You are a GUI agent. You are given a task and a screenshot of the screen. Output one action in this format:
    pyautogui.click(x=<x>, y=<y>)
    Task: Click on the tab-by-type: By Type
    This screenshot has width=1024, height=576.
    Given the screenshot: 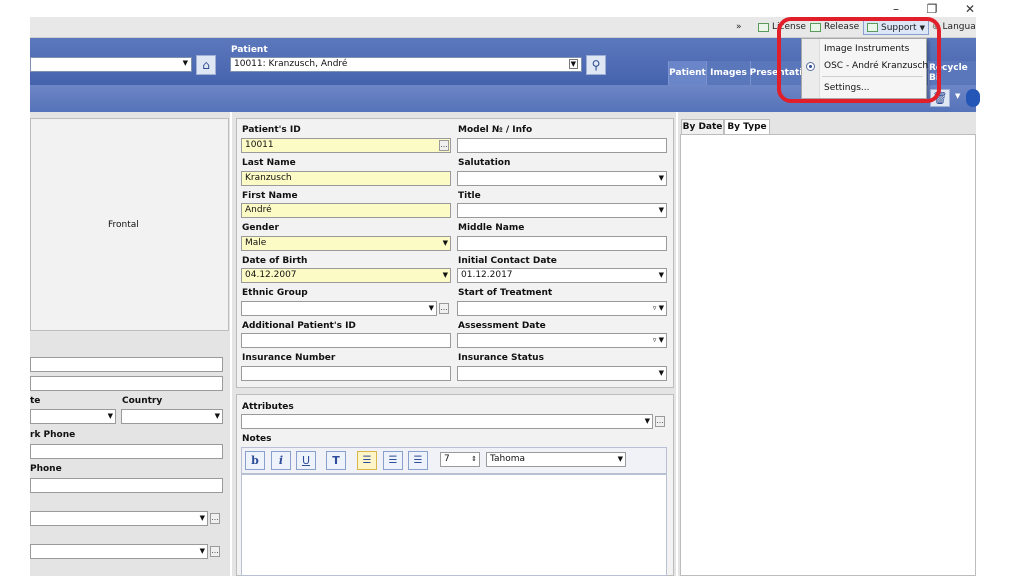 What is the action you would take?
    pyautogui.click(x=747, y=127)
    